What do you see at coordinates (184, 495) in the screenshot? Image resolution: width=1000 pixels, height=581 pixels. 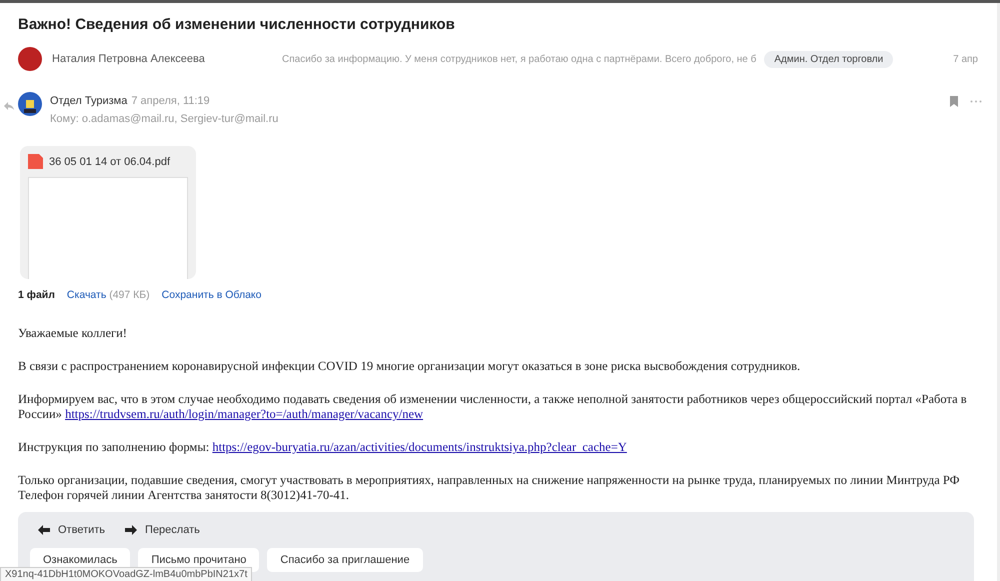 I see `body-text: Телефон горячей линии Агентства занятости 8(3012)41-70-41.` at bounding box center [184, 495].